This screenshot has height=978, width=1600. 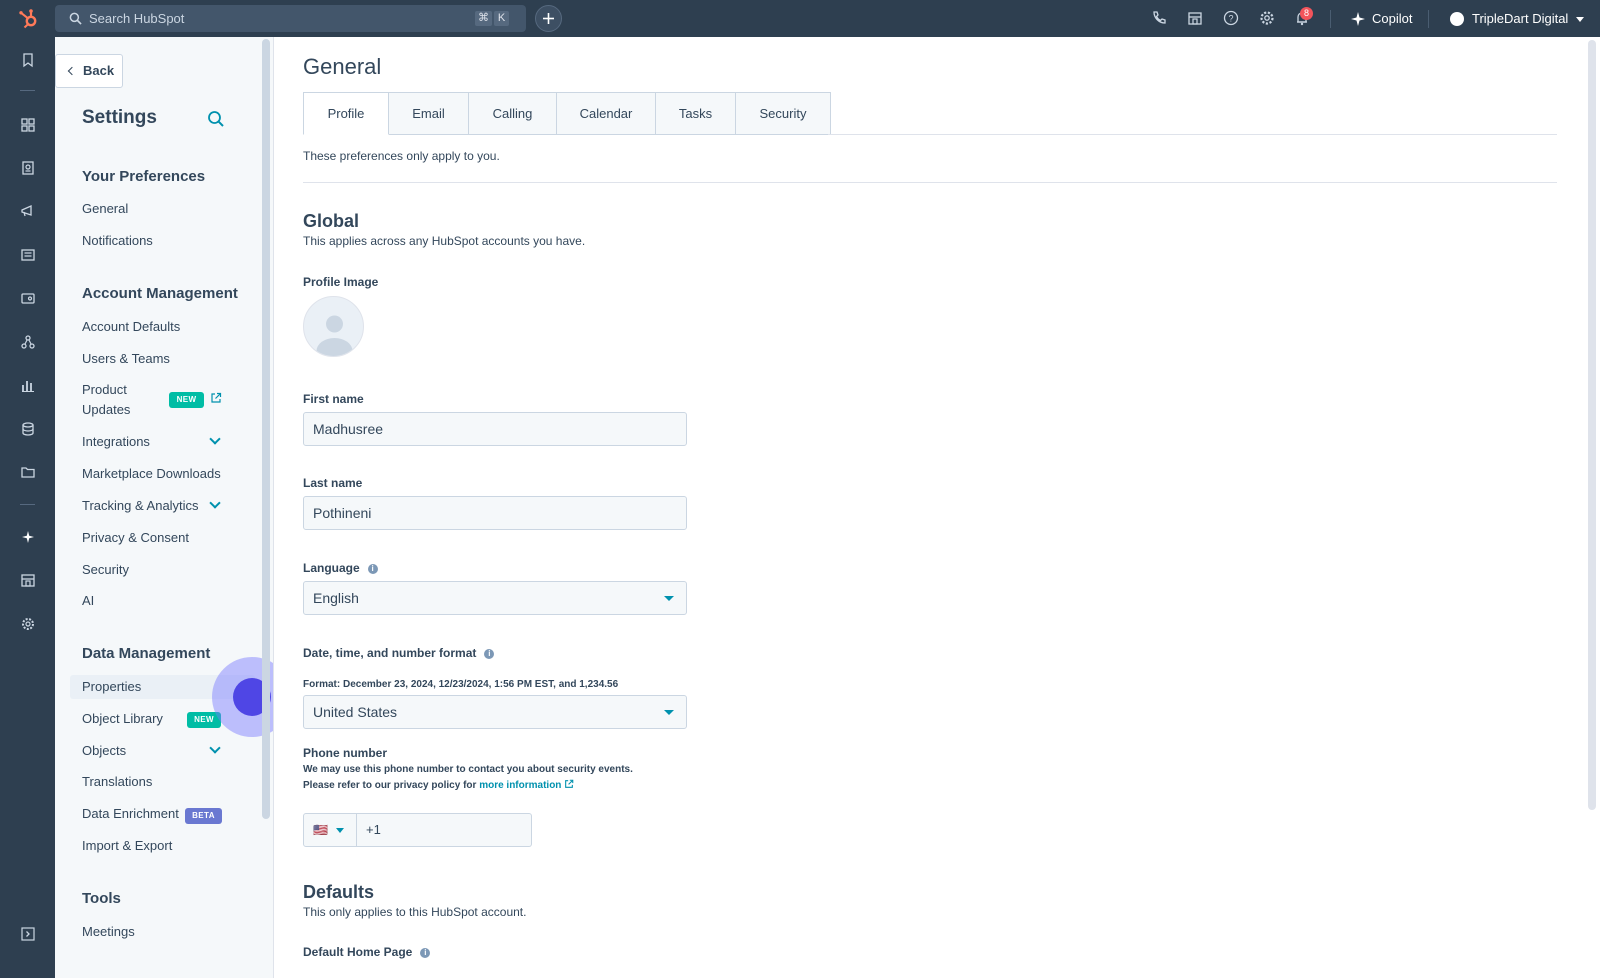 What do you see at coordinates (117, 400) in the screenshot?
I see `sidebar-item-product-updates: Product Updates` at bounding box center [117, 400].